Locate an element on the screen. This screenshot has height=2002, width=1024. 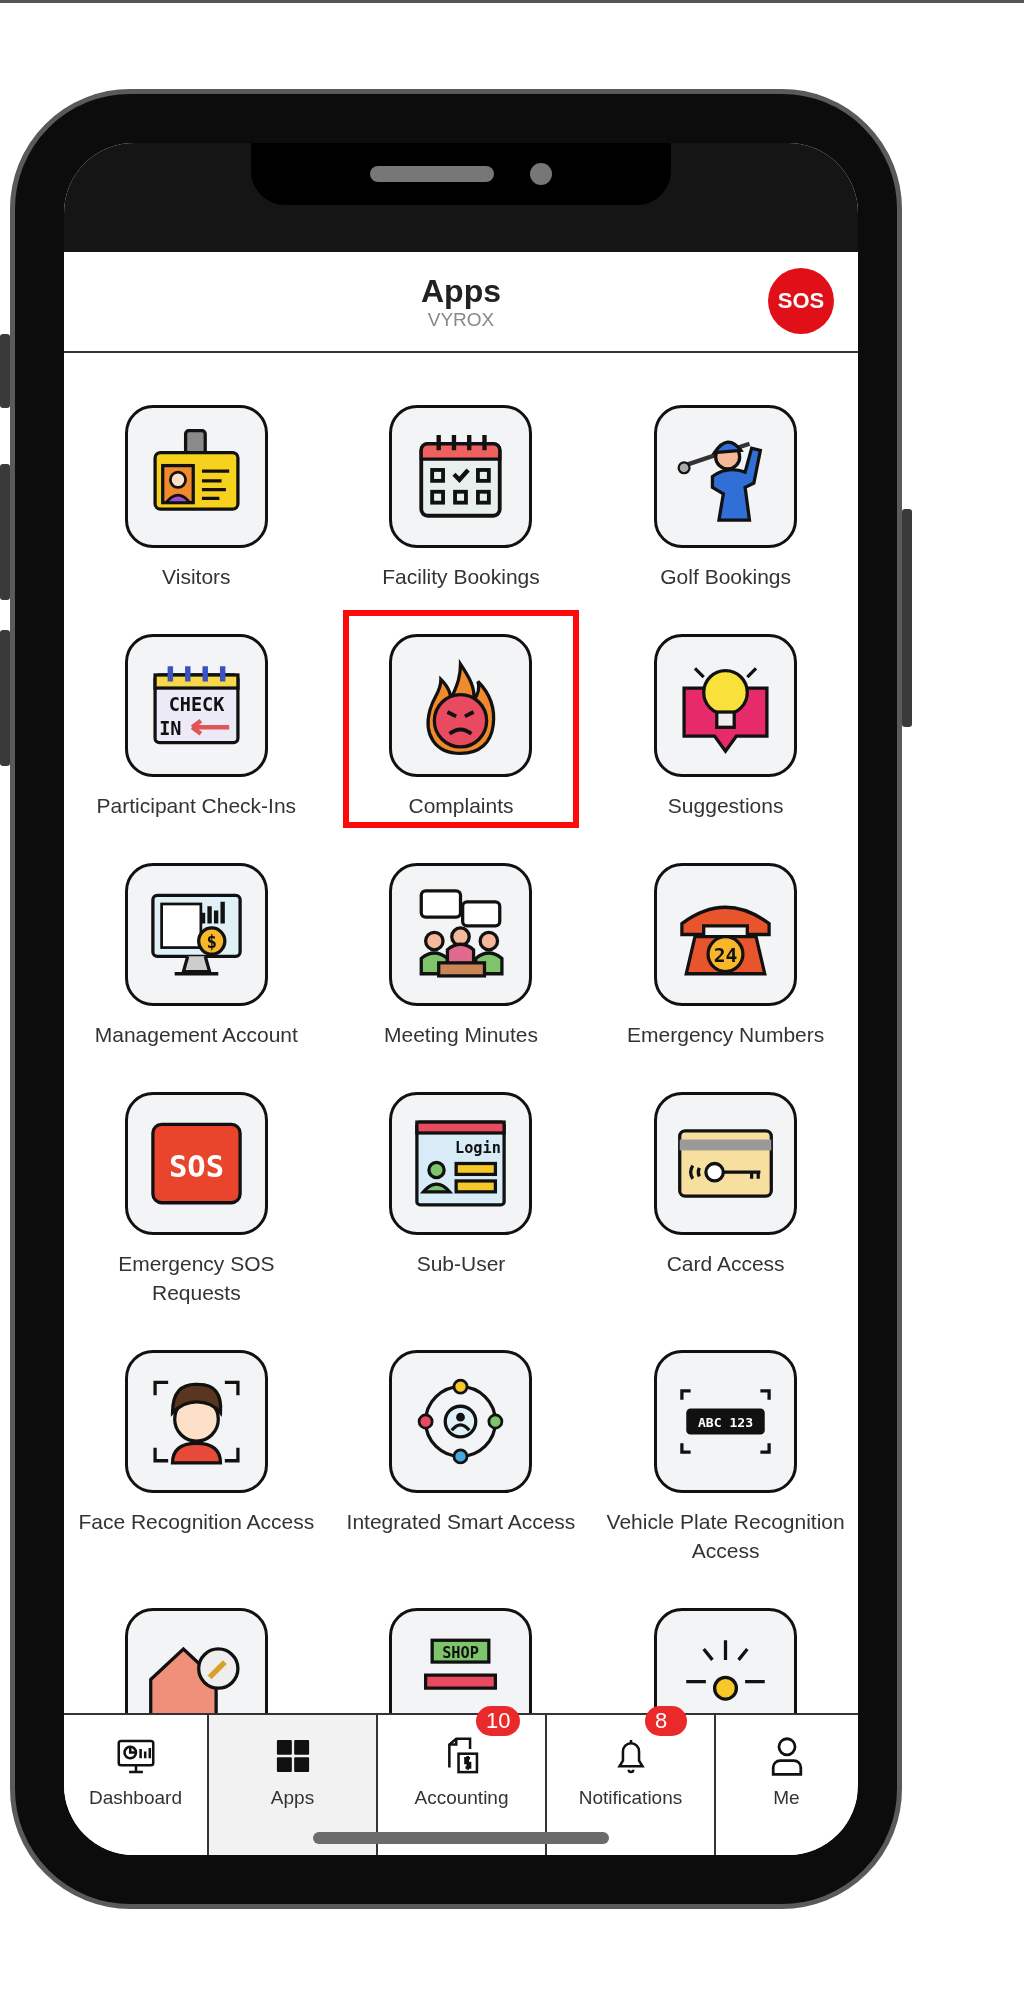
app-label: Management Account is located at coordinates (196, 1035).